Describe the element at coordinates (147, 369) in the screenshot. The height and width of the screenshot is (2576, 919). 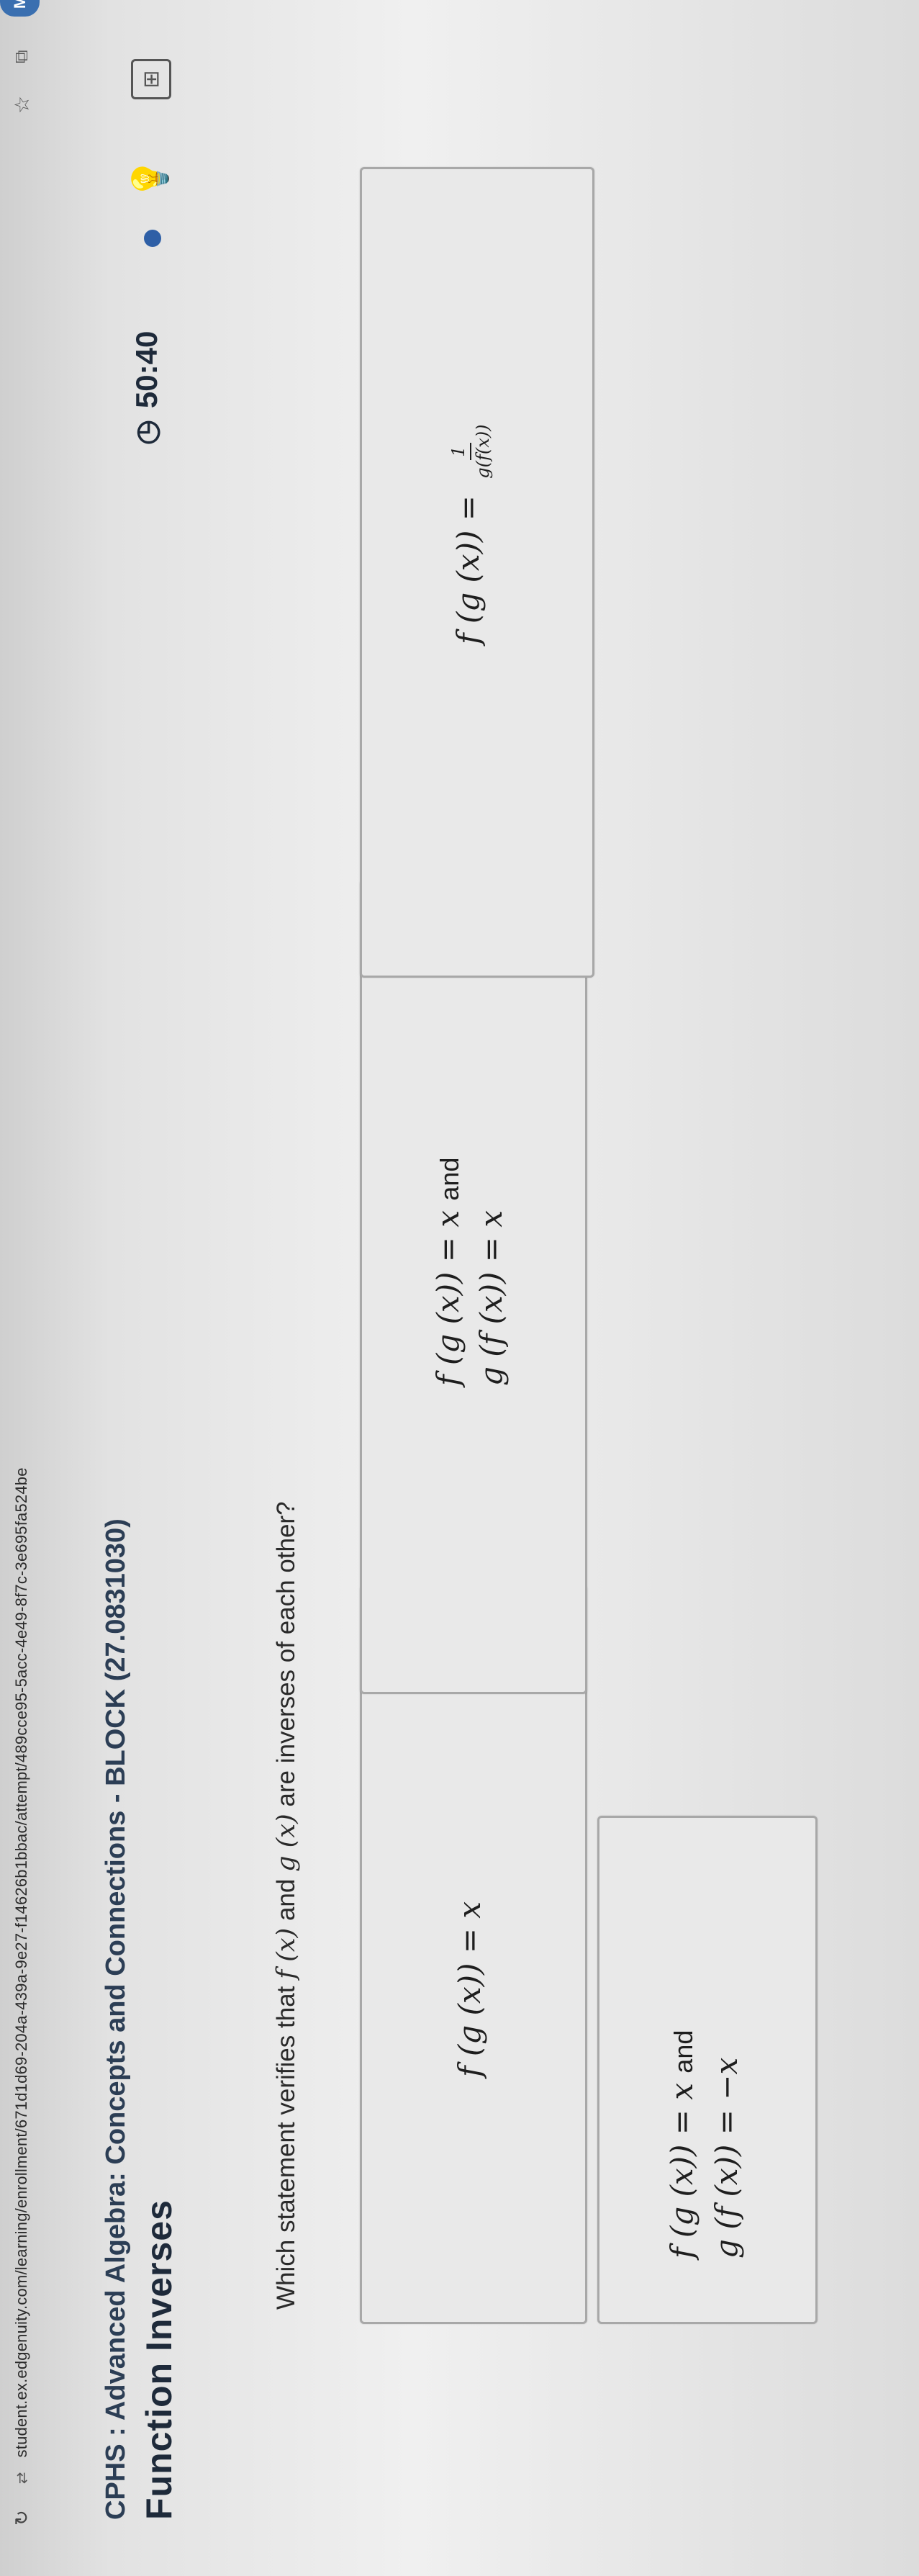
I see `timer-value: 50:40` at that location.